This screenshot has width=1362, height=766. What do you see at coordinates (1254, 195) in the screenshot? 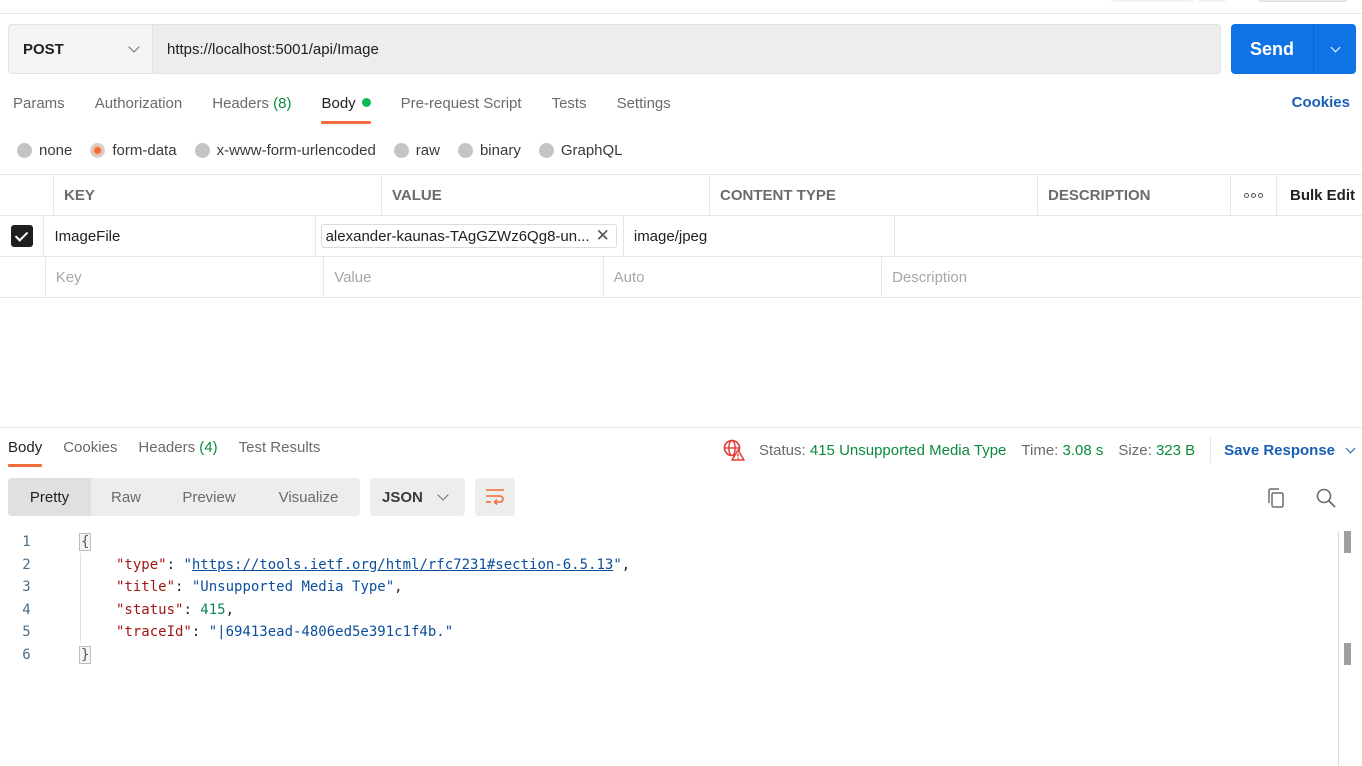
I see `more-options-button` at bounding box center [1254, 195].